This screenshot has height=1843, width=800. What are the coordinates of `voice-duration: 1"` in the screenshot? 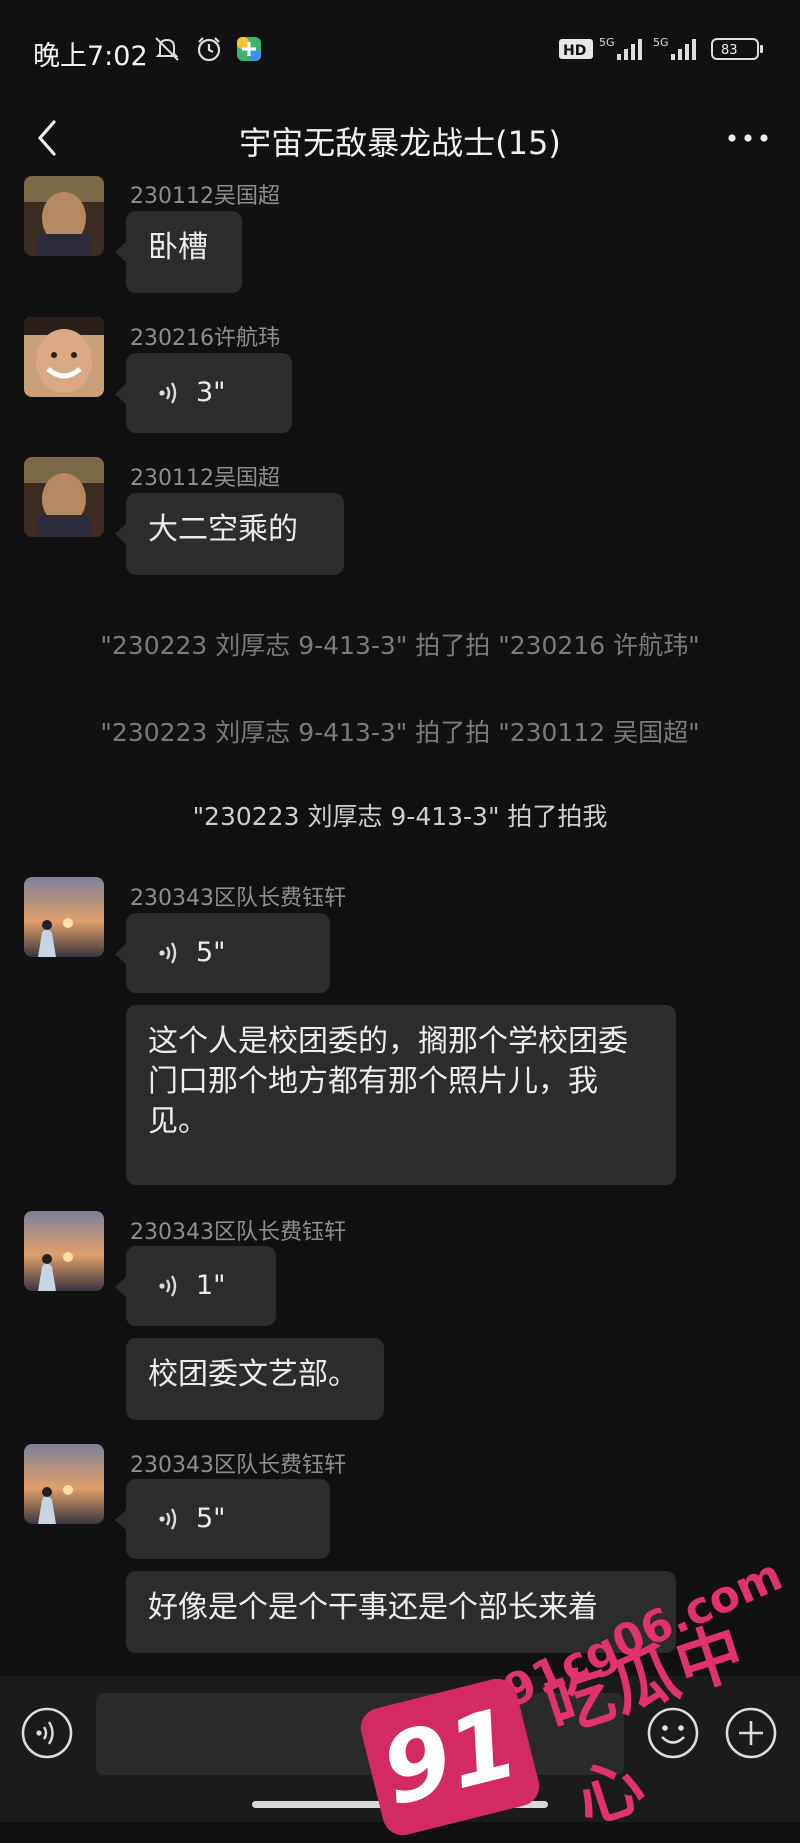 It's located at (211, 1285).